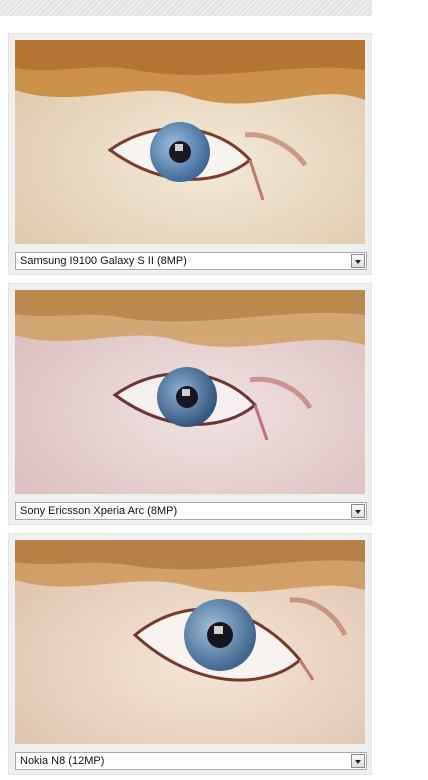 The width and height of the screenshot is (428, 780). What do you see at coordinates (191, 761) in the screenshot?
I see `camera-select-3: Nokia N8 (12MP)` at bounding box center [191, 761].